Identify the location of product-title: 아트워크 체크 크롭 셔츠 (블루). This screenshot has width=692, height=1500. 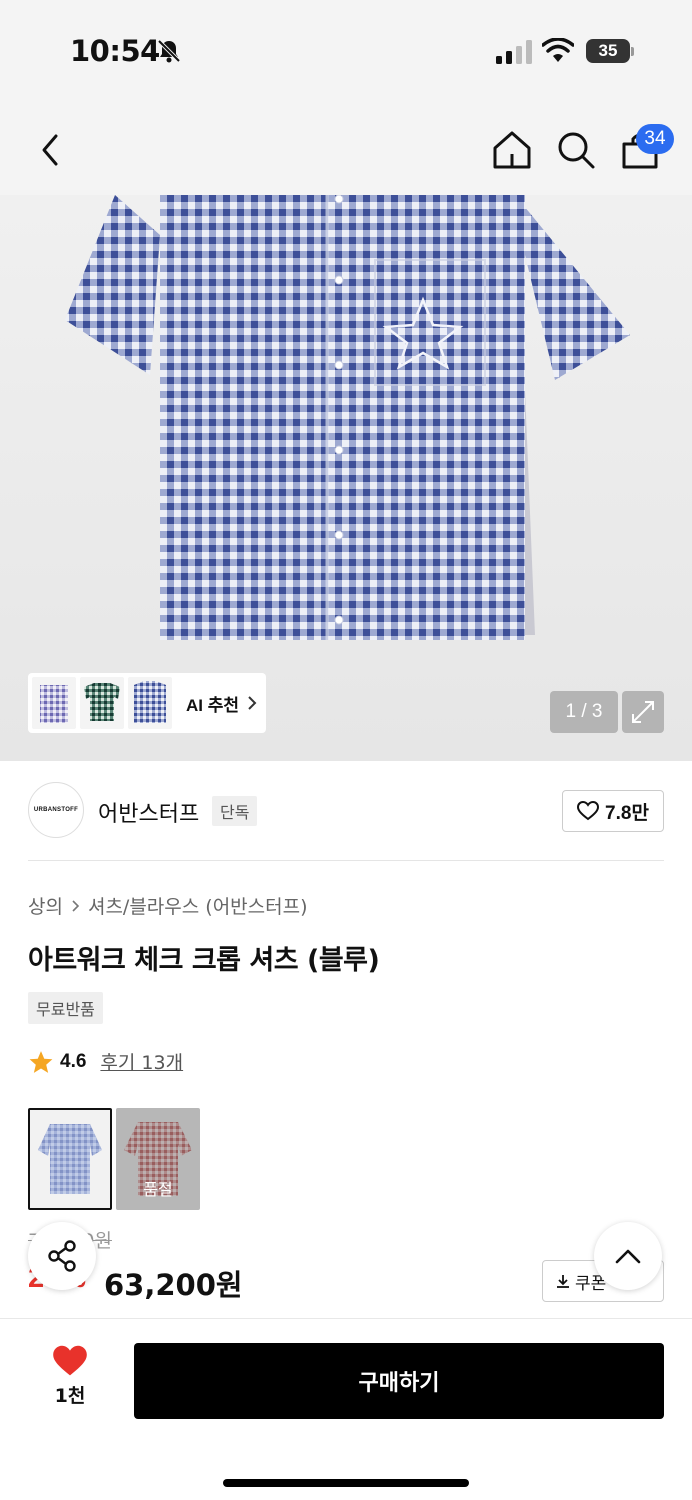
(204, 960).